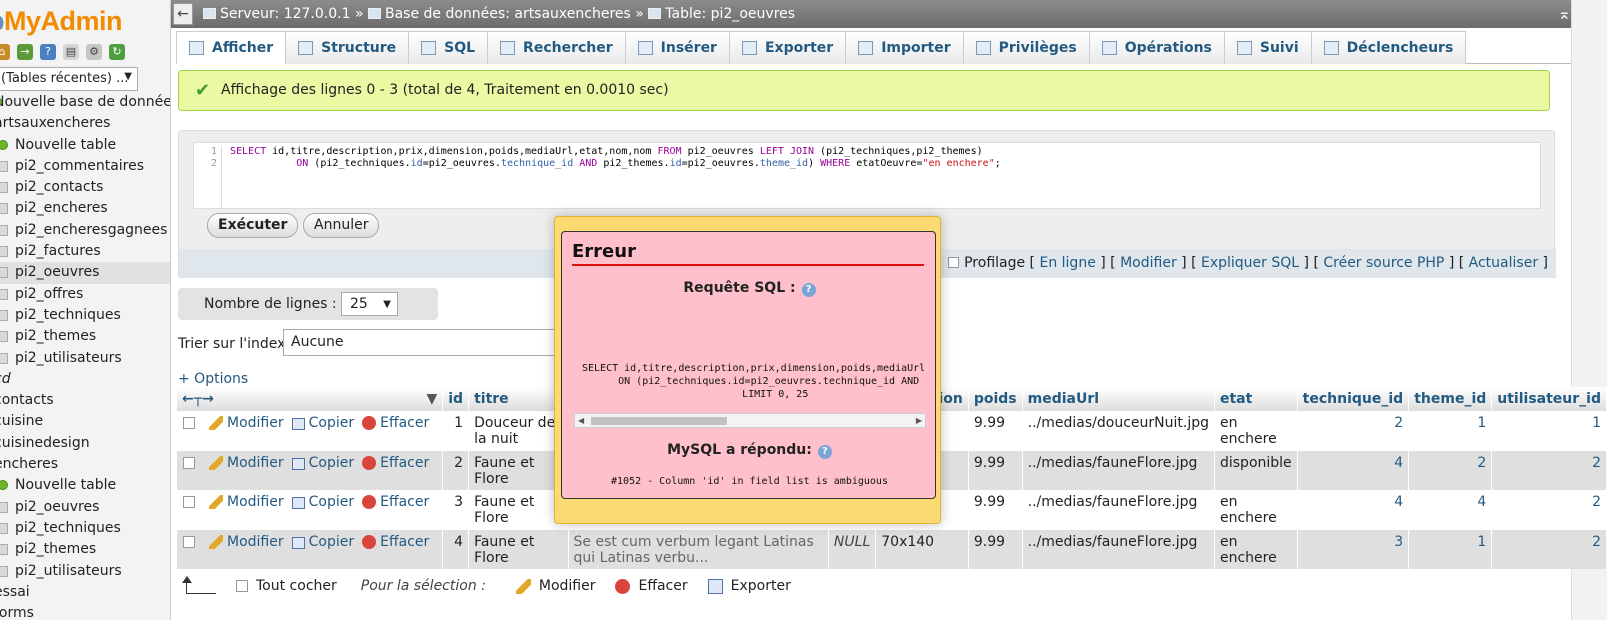 The height and width of the screenshot is (620, 1607). What do you see at coordinates (662, 586) in the screenshot?
I see `bulk-effacer-button: Effacer` at bounding box center [662, 586].